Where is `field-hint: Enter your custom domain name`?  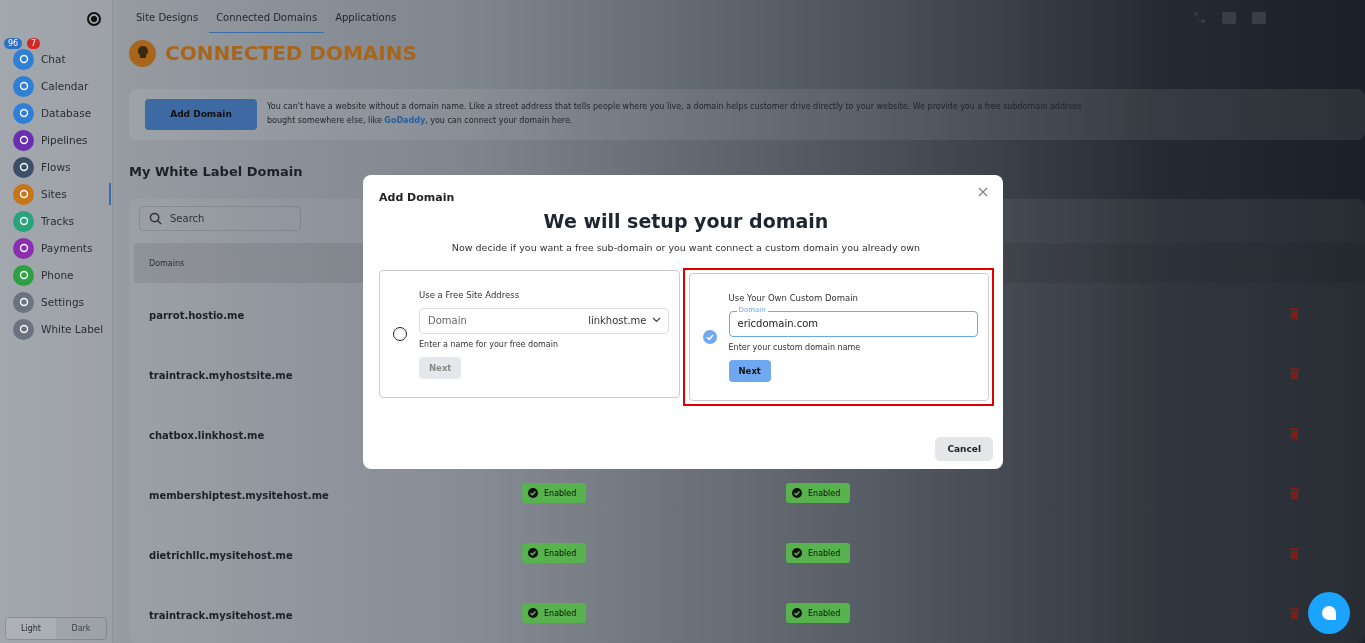 field-hint: Enter your custom domain name is located at coordinates (795, 347).